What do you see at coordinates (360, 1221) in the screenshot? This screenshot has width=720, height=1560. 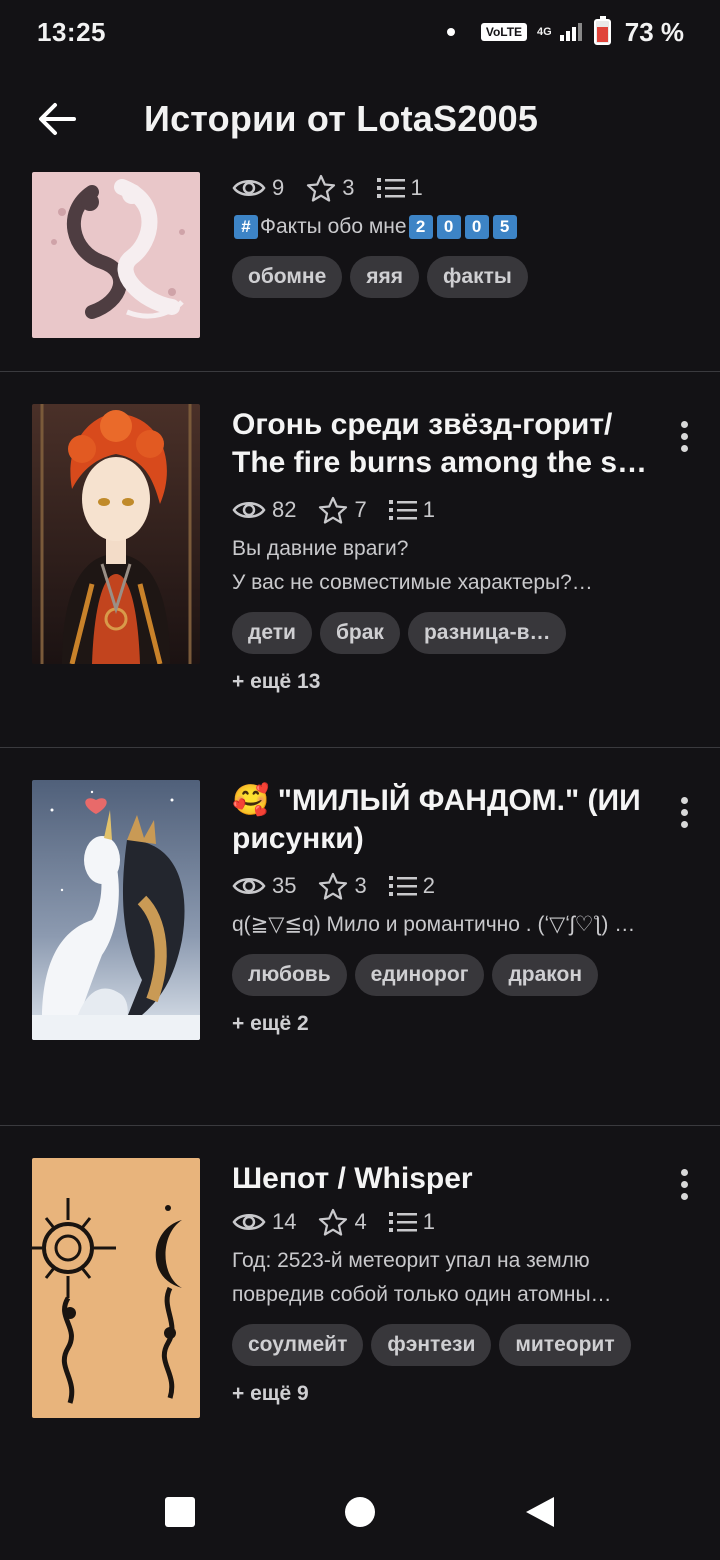 I see `stars-count: 4` at bounding box center [360, 1221].